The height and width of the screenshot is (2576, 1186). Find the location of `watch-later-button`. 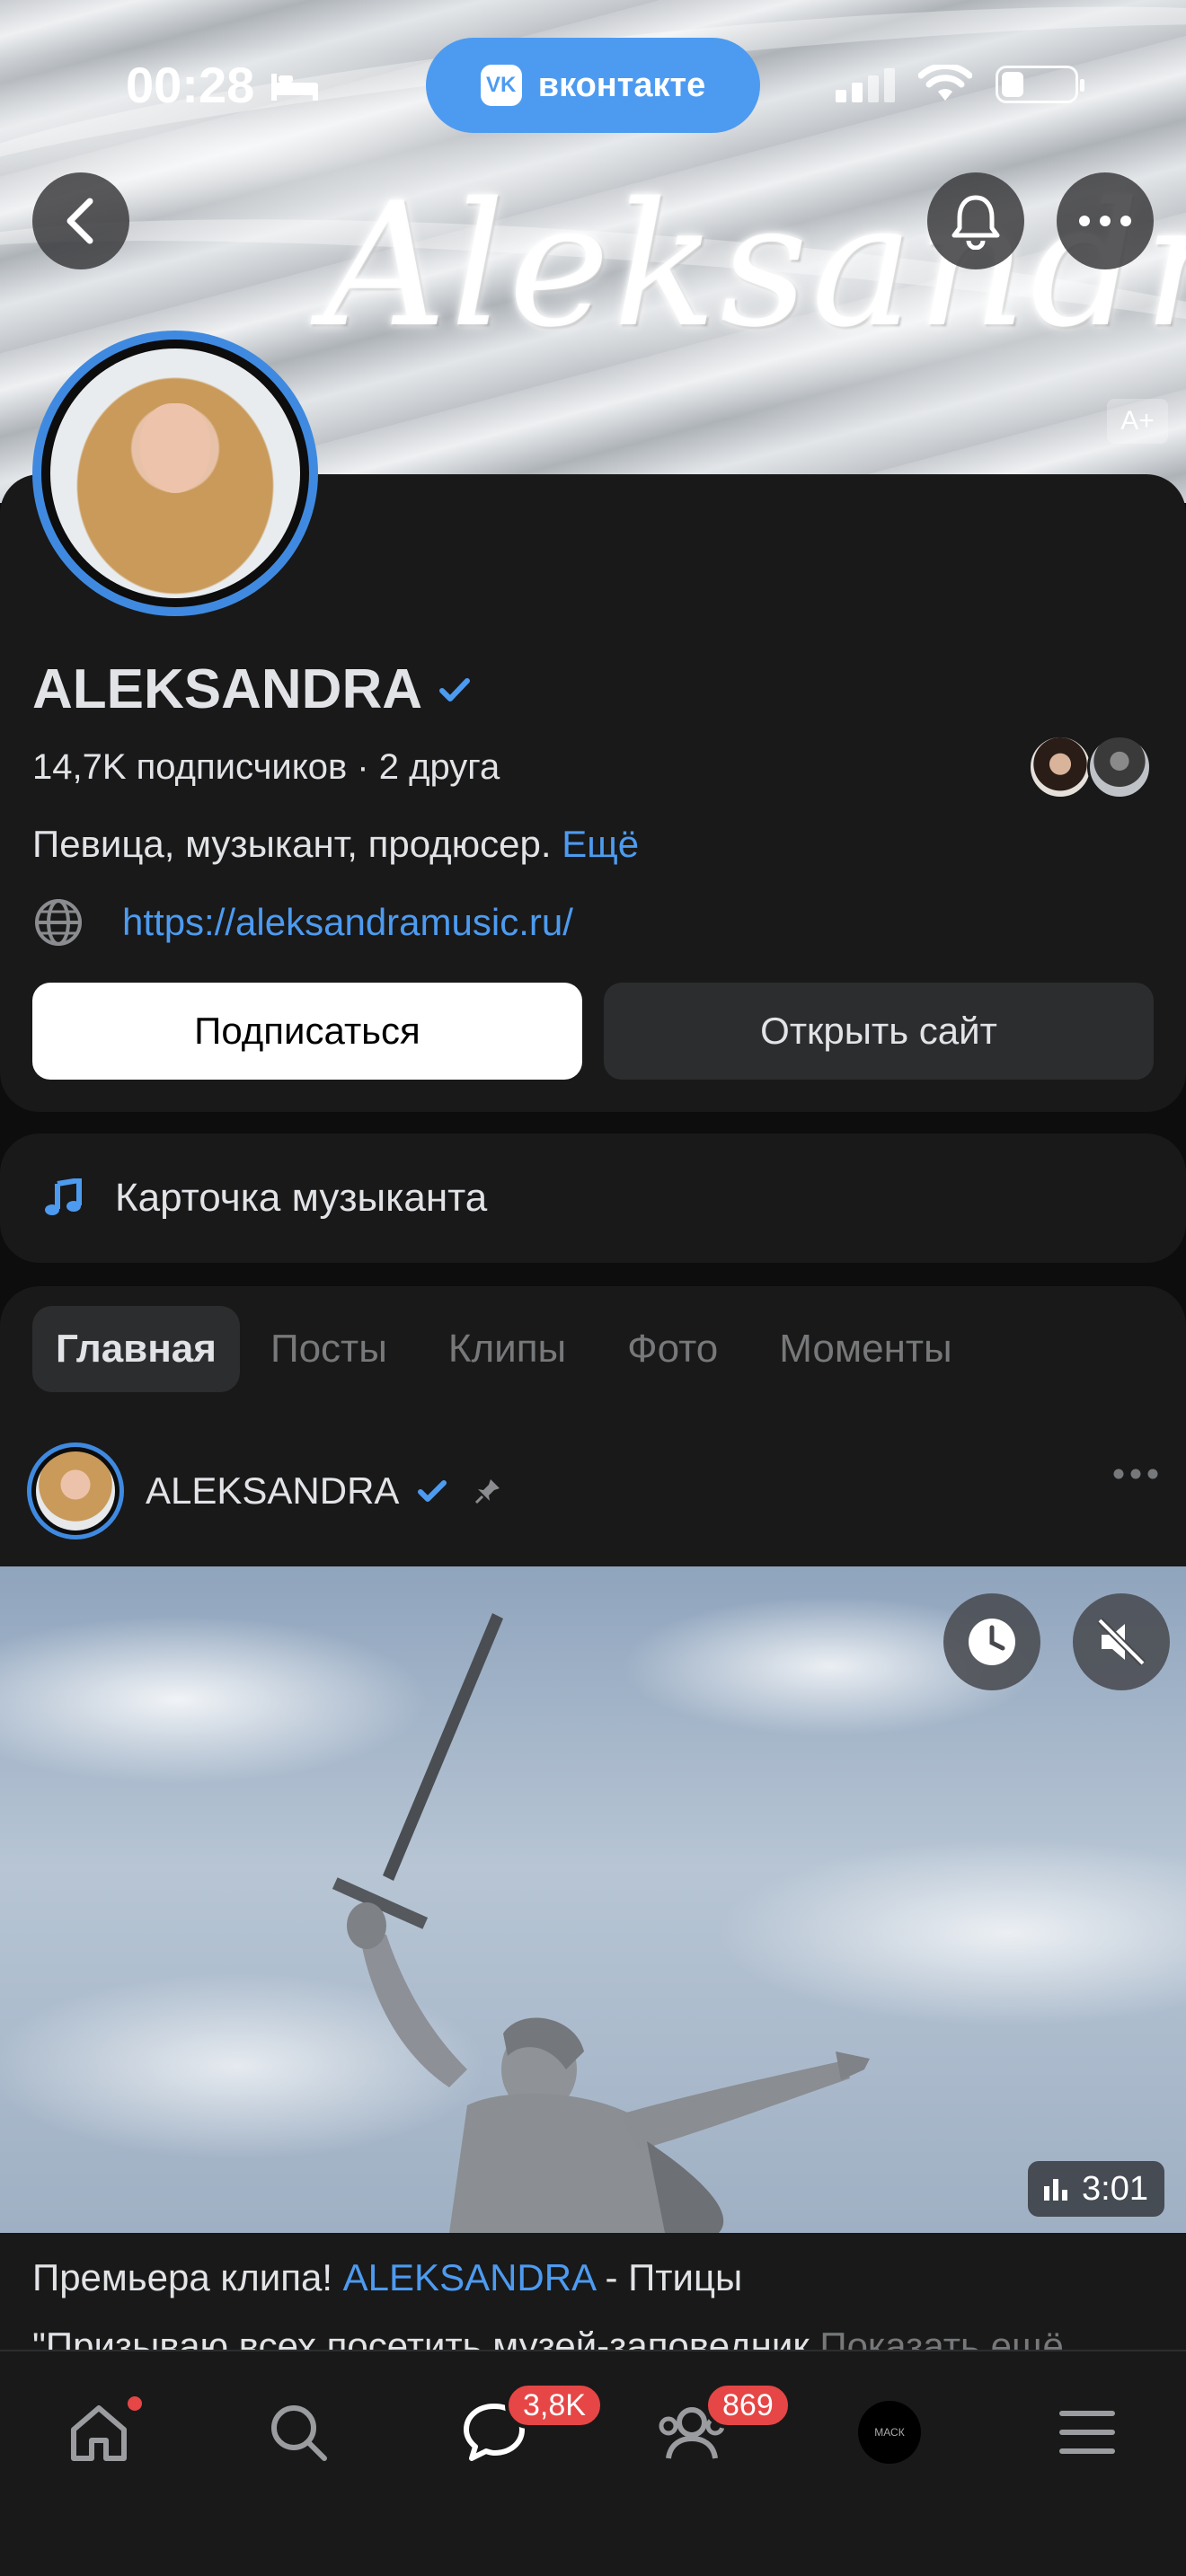

watch-later-button is located at coordinates (991, 1641).